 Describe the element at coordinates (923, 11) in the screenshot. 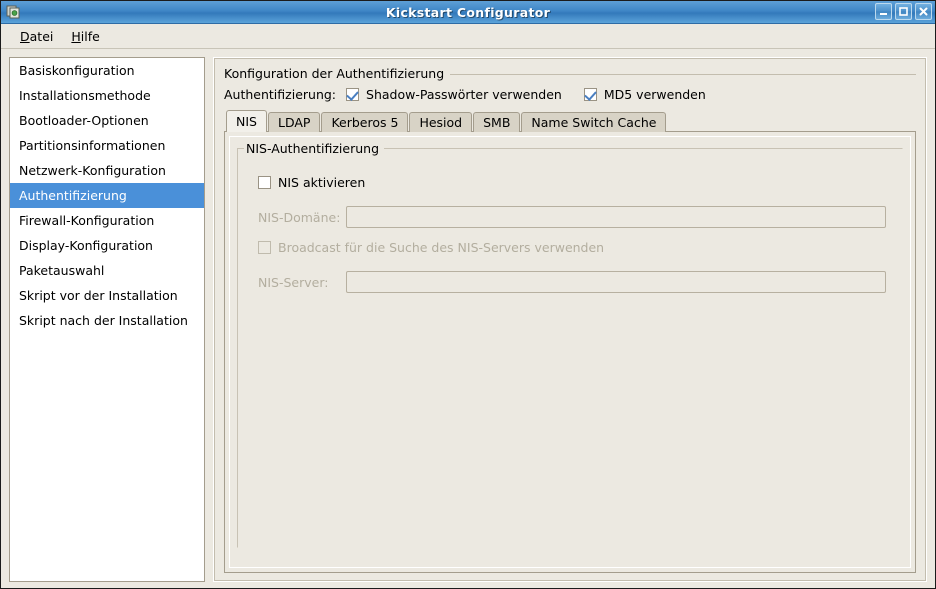

I see `close-icon` at that location.